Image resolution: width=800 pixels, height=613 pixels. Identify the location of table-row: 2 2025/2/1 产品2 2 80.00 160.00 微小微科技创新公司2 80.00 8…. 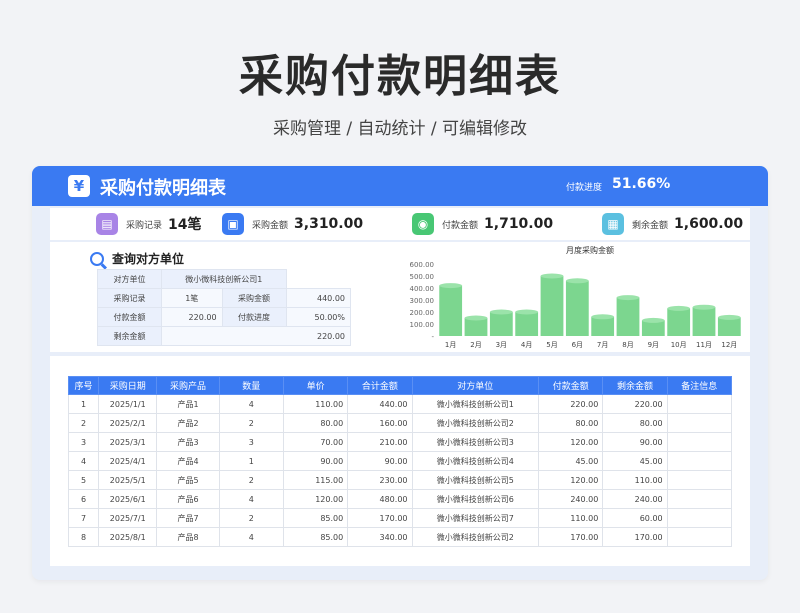
(400, 423).